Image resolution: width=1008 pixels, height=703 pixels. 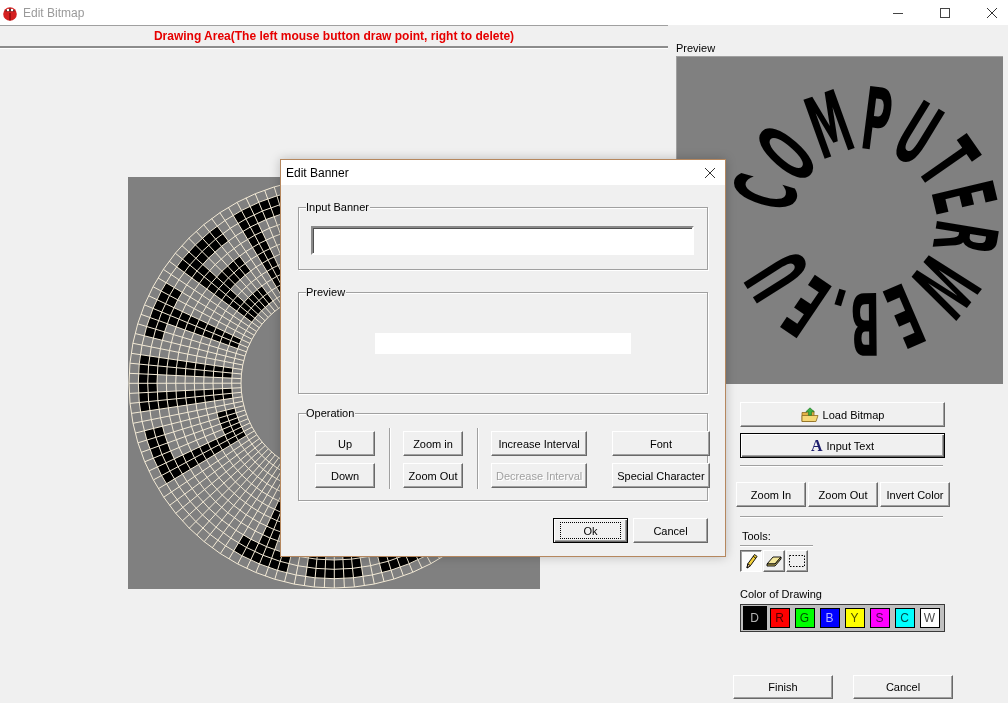 I want to click on color-swatch: D, so click(x=754, y=618).